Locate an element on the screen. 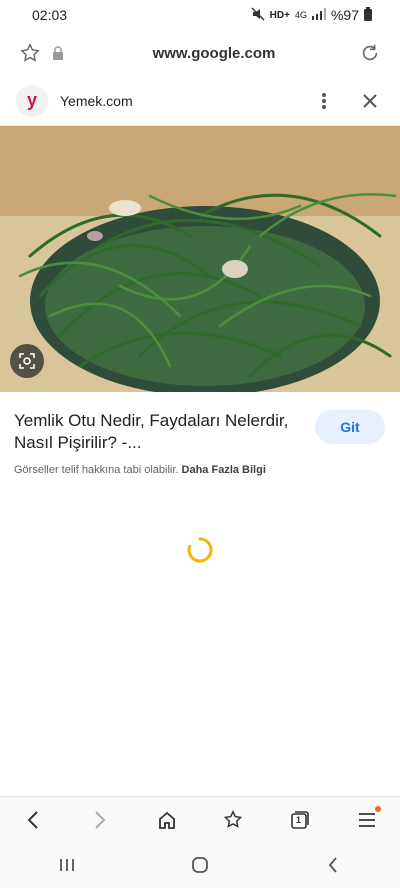  bookmarks-icon is located at coordinates (233, 820).